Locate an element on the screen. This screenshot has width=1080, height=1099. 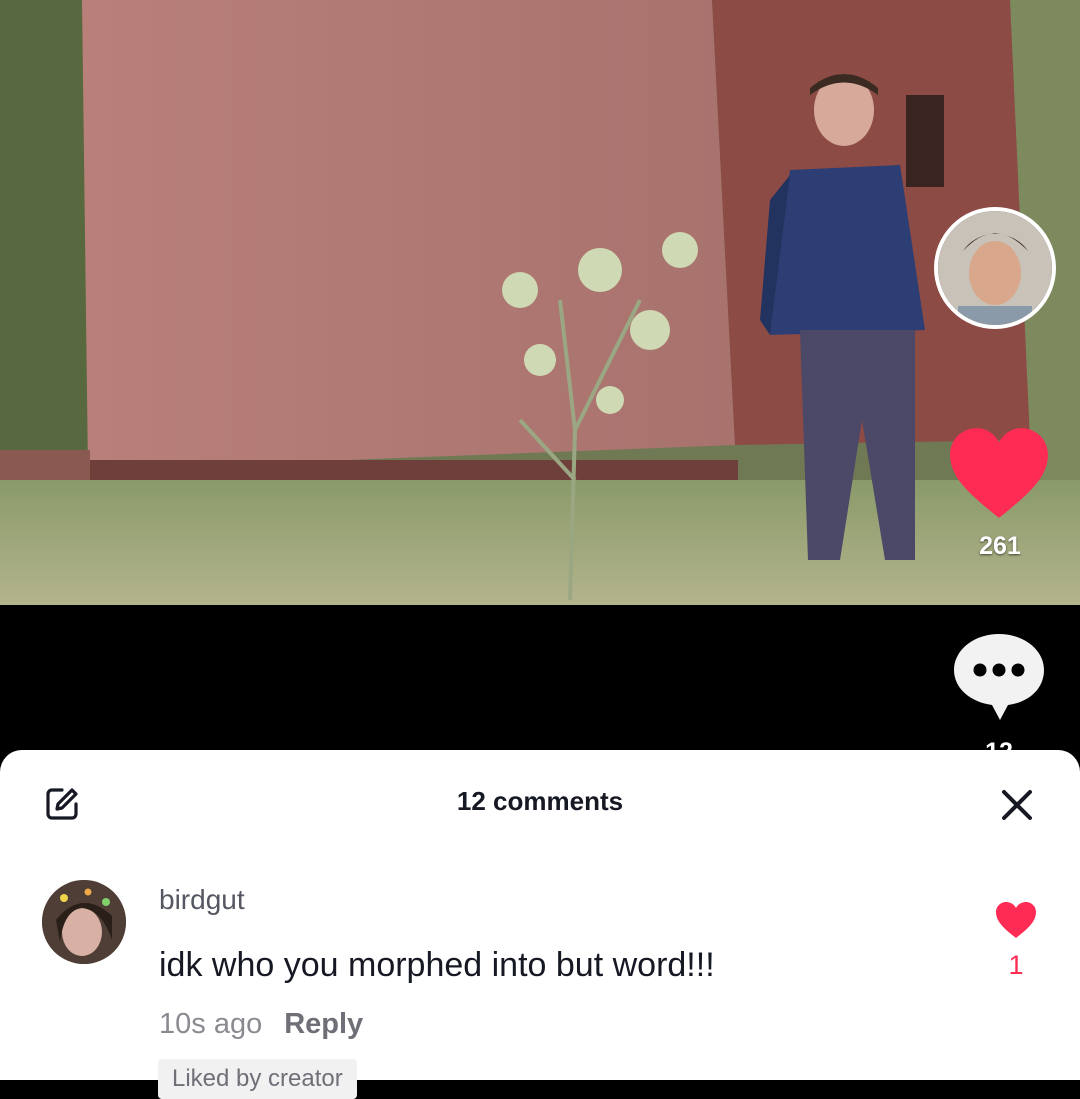
comment-meta: 10s ago Reply is located at coordinates (261, 1024).